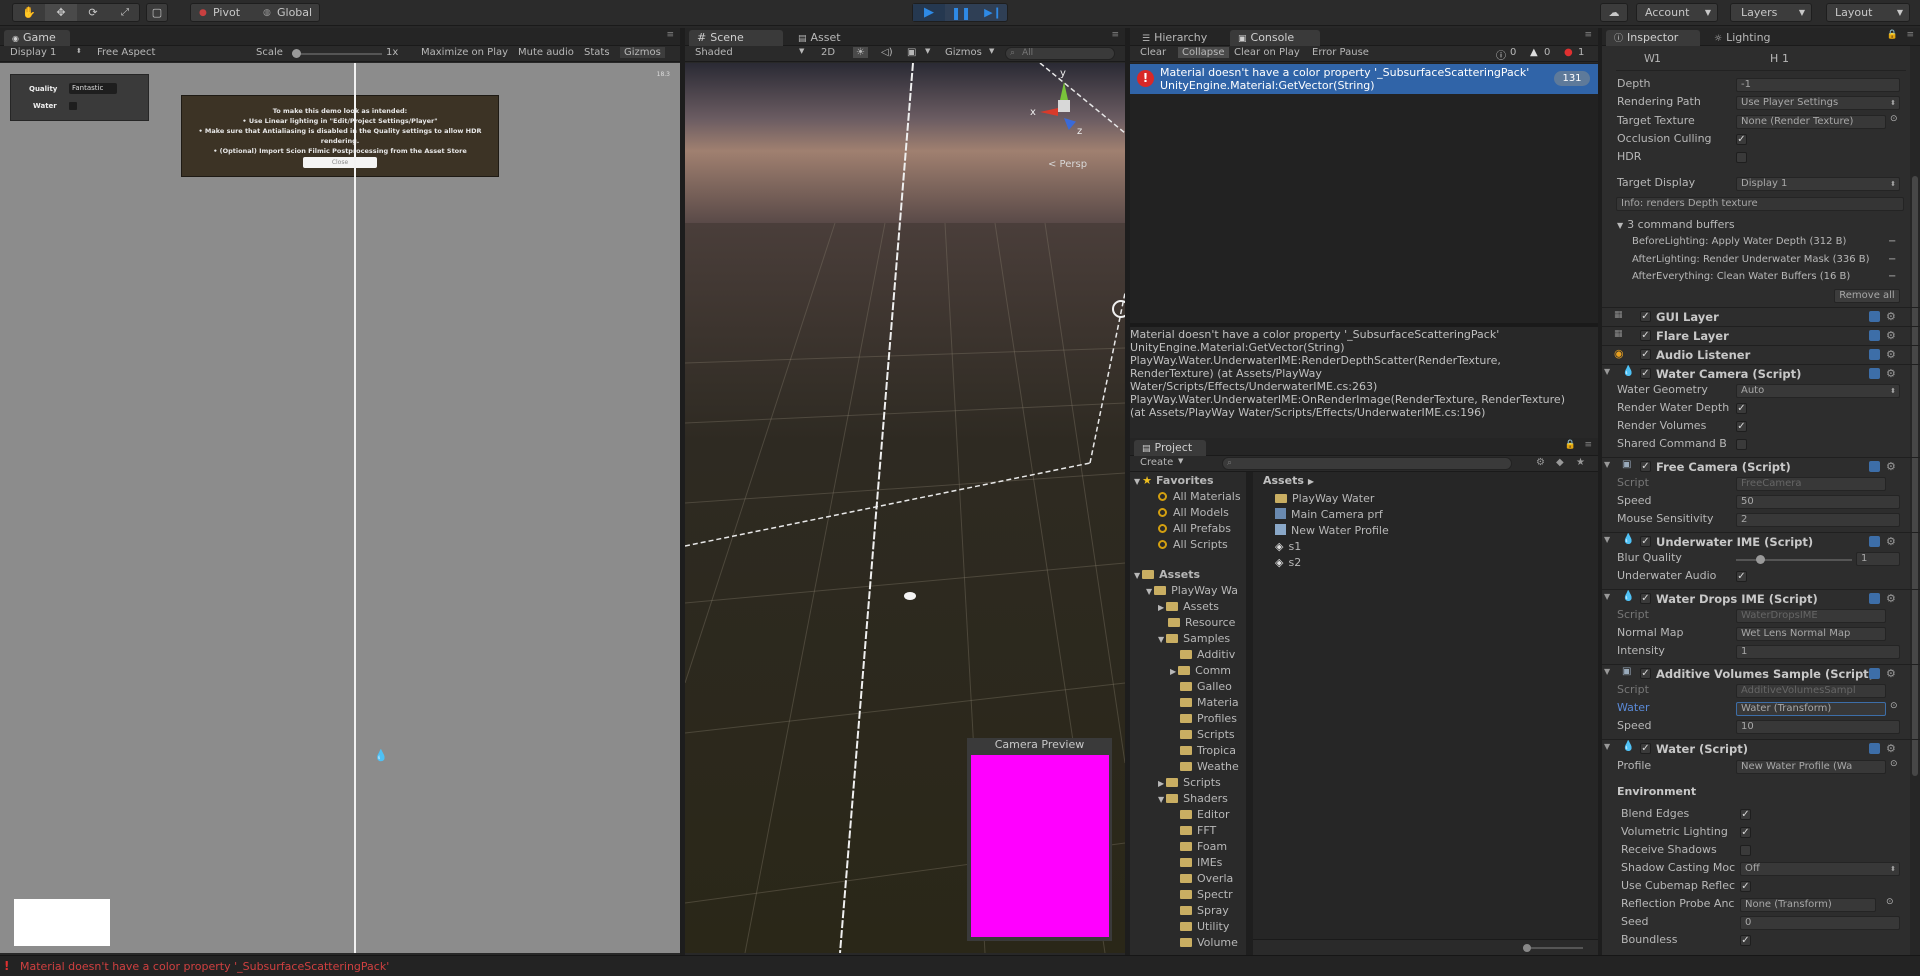 This screenshot has width=1920, height=976. I want to click on free-camera-enabled-checkbox: ✓, so click(1645, 466).